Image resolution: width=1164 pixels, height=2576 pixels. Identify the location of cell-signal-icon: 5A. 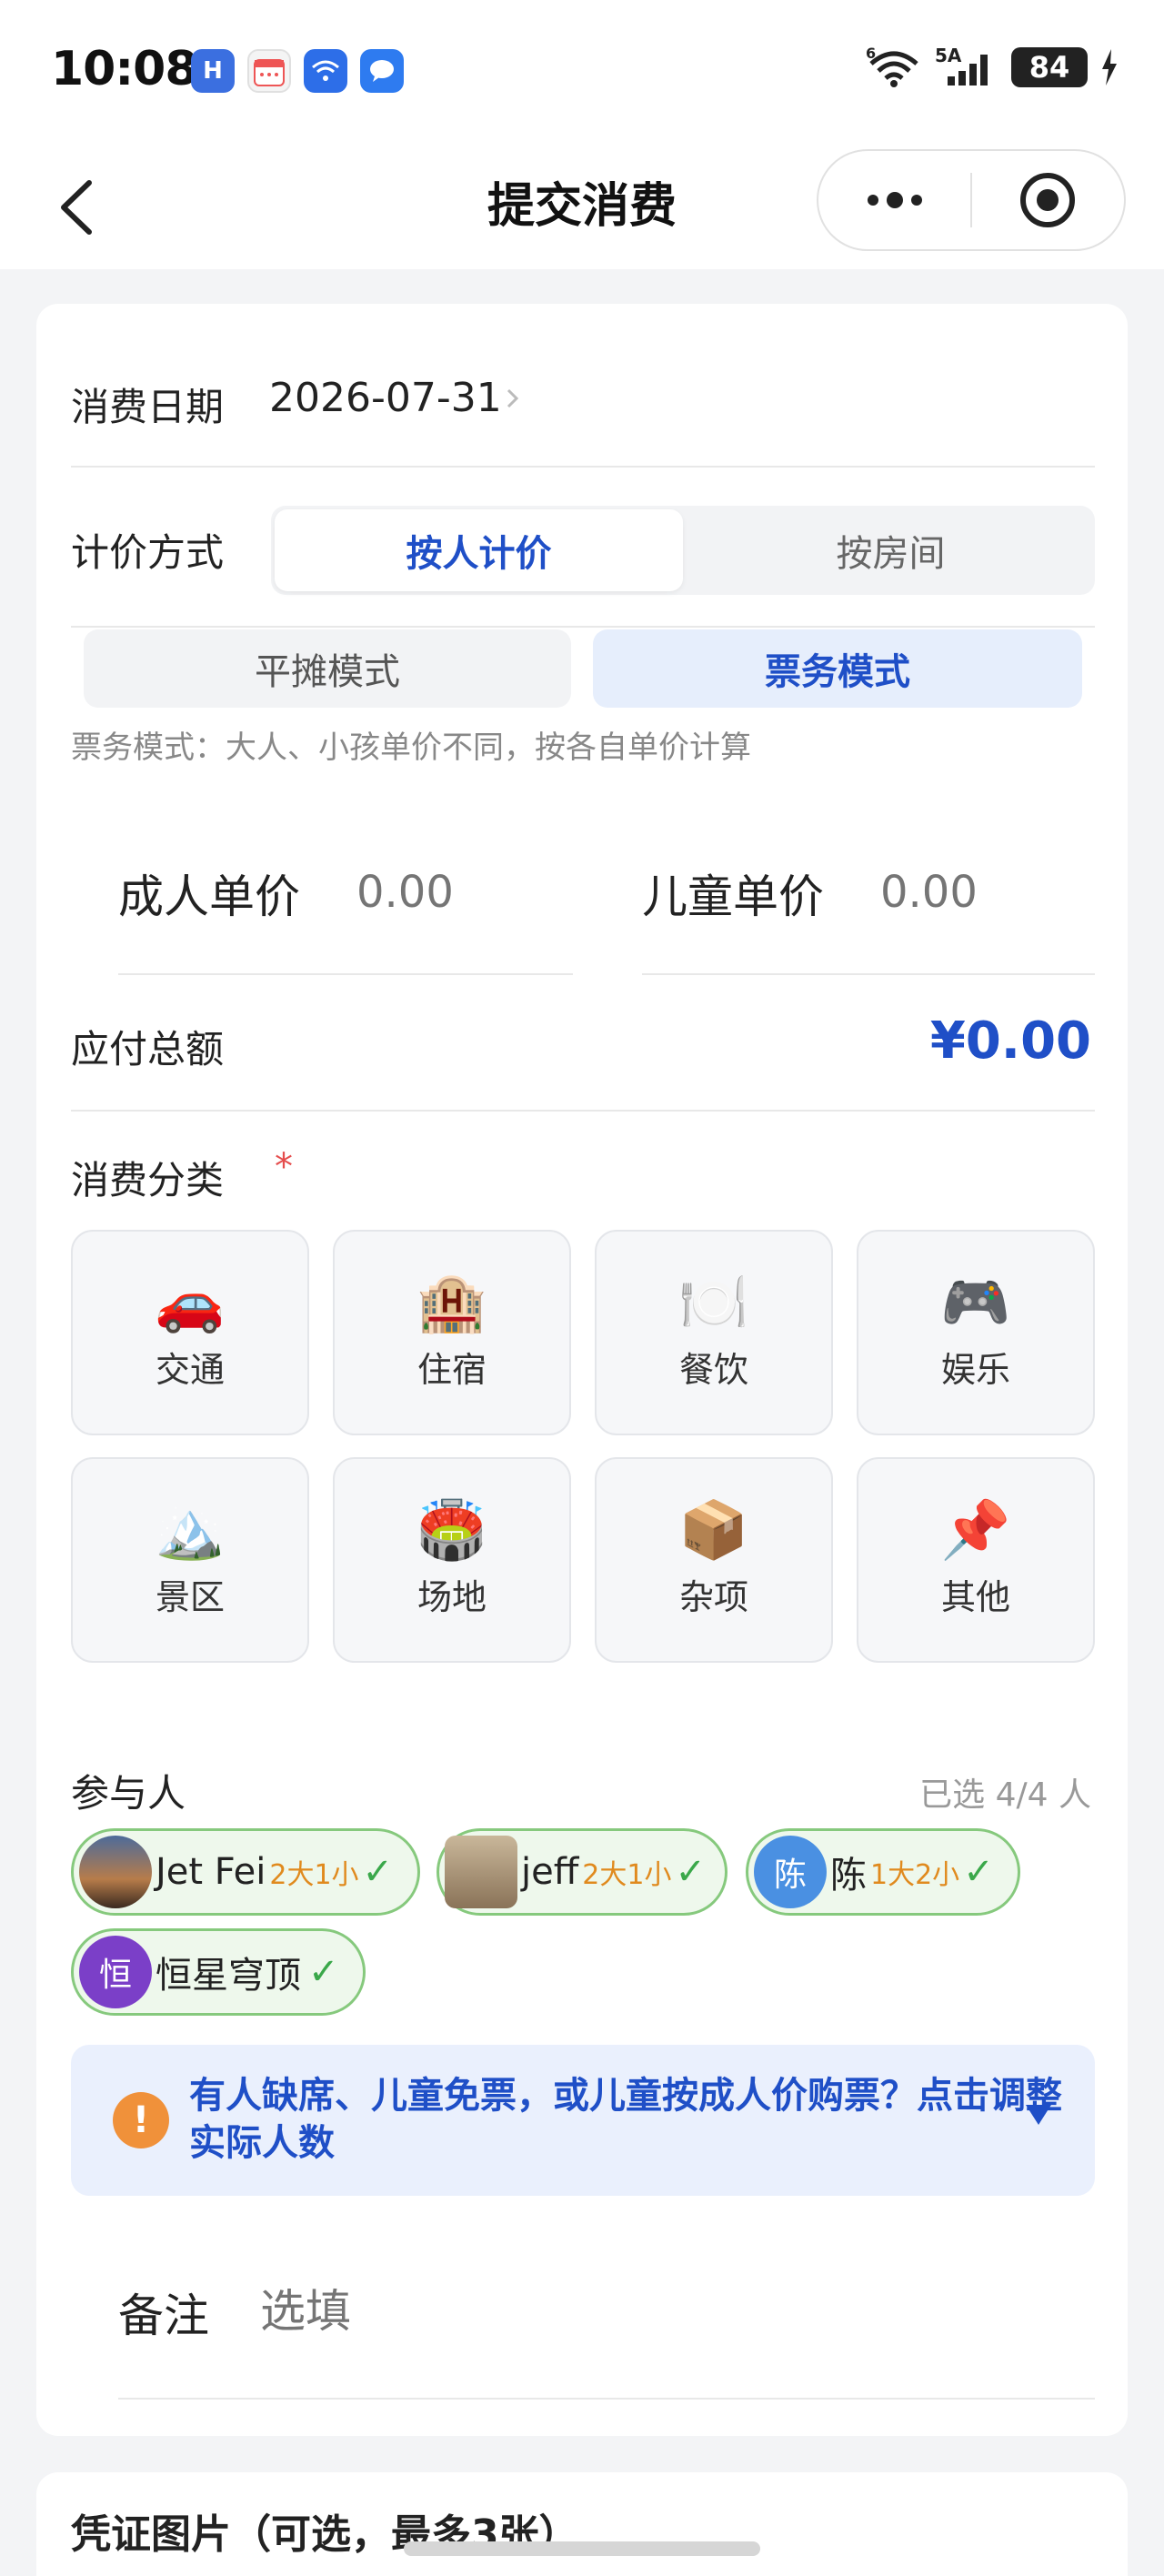
(961, 65).